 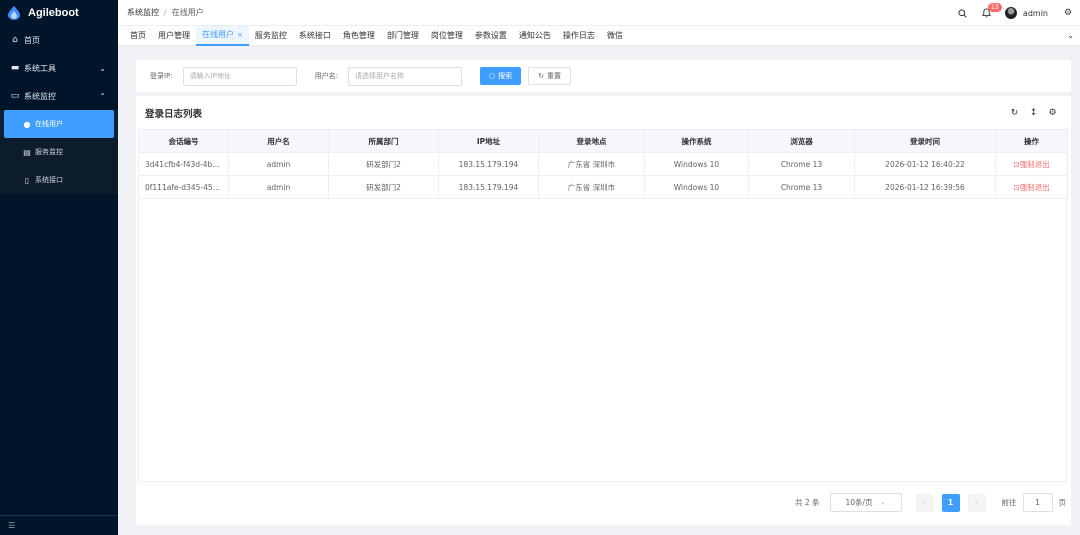 I want to click on bell-icon: 13, so click(x=988, y=10).